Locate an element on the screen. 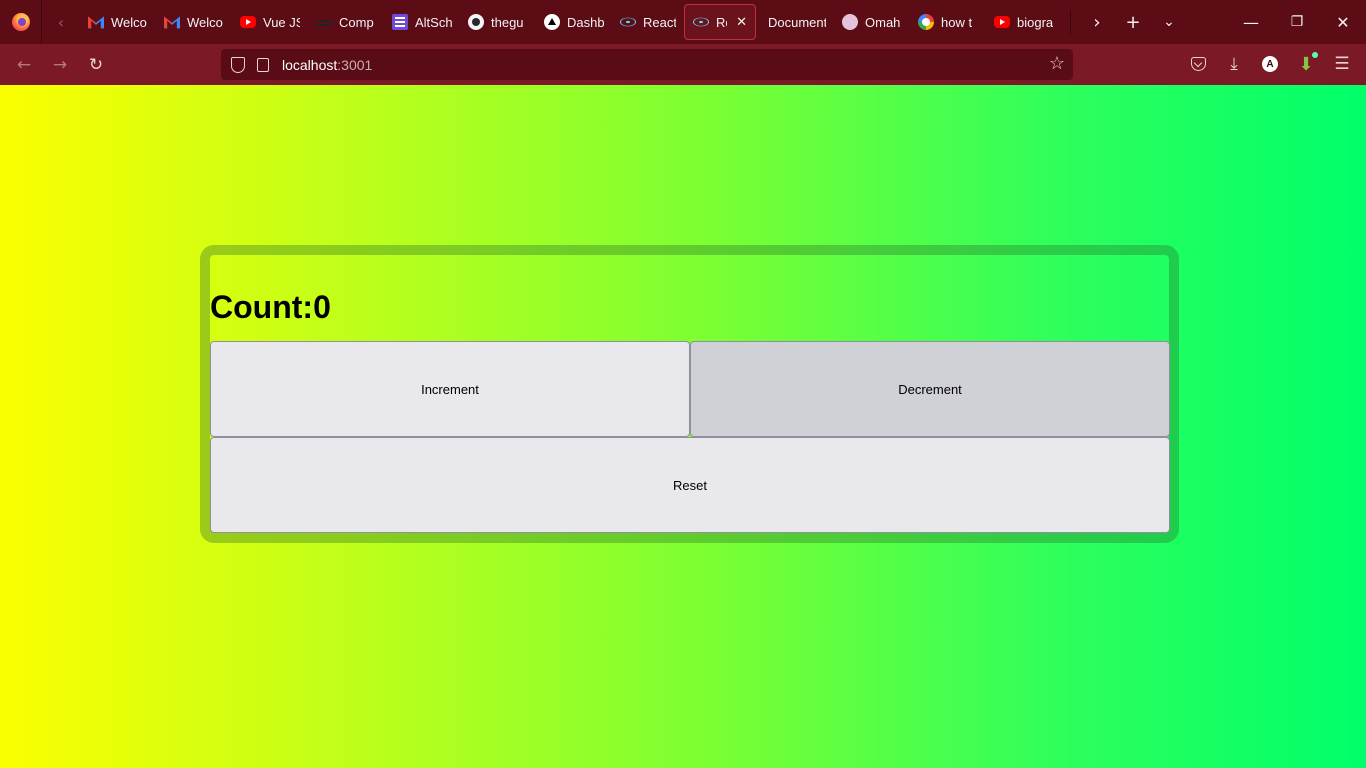 Image resolution: width=1366 pixels, height=768 pixels. tab-label: biogra is located at coordinates (1035, 22).